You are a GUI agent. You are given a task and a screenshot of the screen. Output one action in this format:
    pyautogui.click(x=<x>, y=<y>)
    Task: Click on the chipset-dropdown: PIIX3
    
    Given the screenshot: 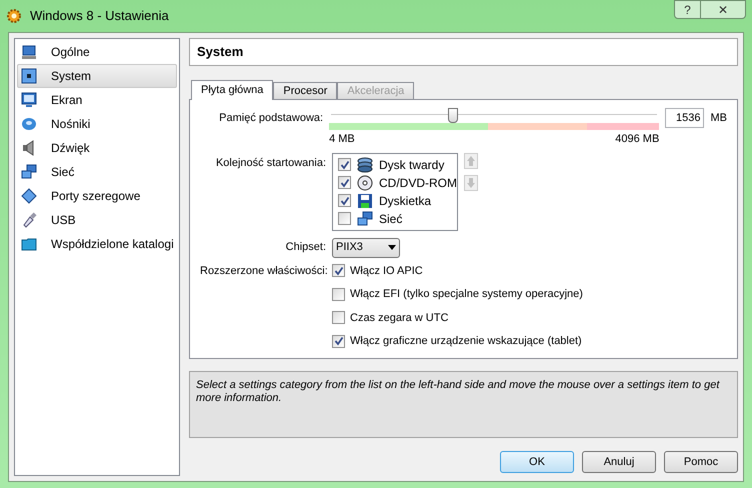 What is the action you would take?
    pyautogui.click(x=366, y=248)
    